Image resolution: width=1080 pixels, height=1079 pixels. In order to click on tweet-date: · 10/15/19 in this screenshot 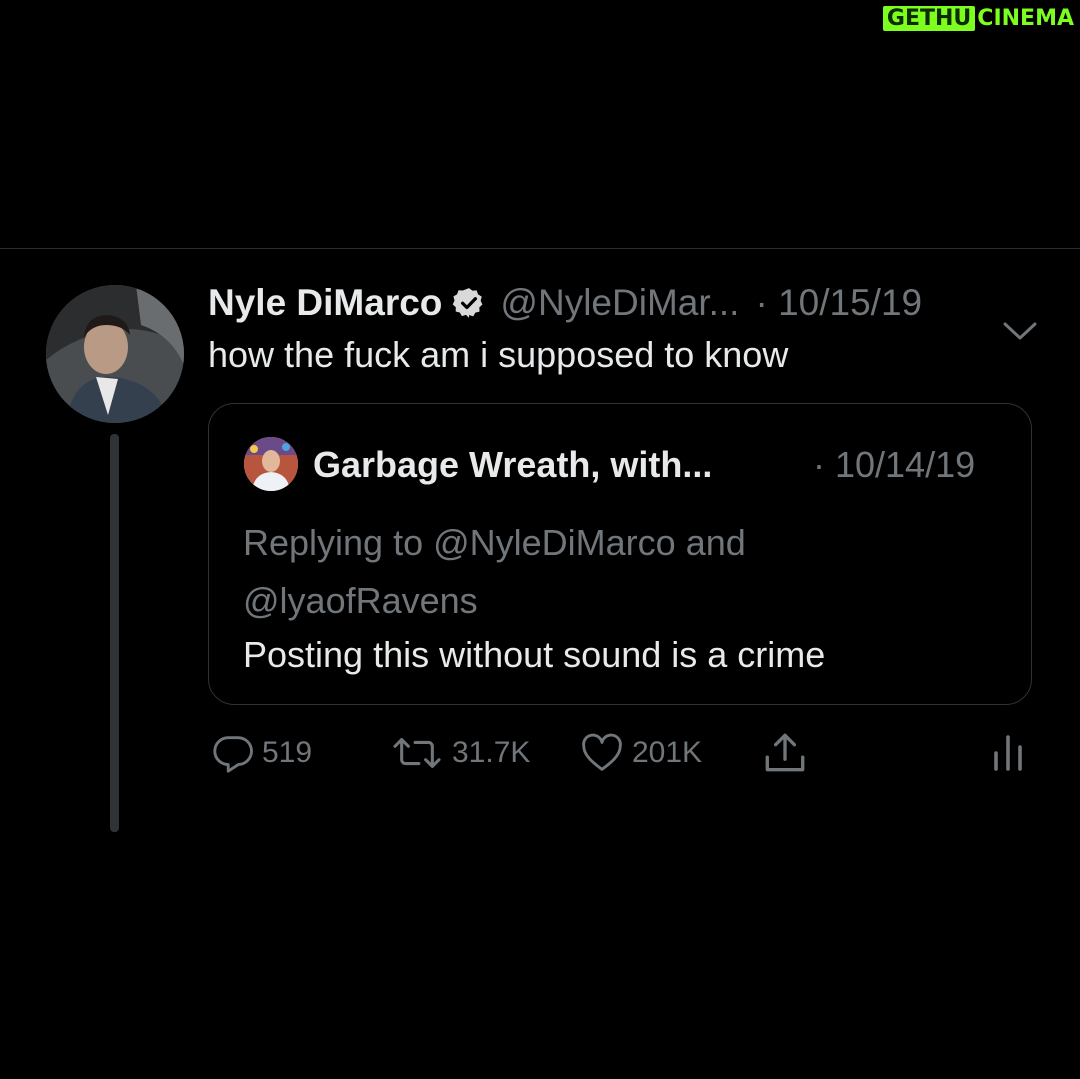, I will do `click(838, 303)`.